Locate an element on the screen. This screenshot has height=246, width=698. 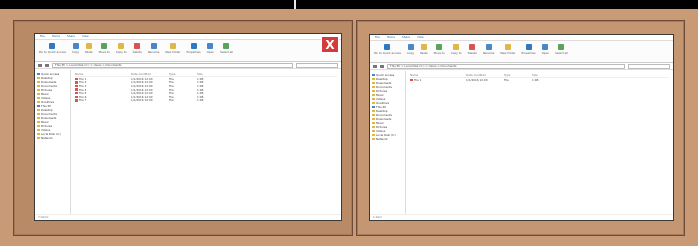
ribbon-label: Delete is located at coordinates (472, 53).